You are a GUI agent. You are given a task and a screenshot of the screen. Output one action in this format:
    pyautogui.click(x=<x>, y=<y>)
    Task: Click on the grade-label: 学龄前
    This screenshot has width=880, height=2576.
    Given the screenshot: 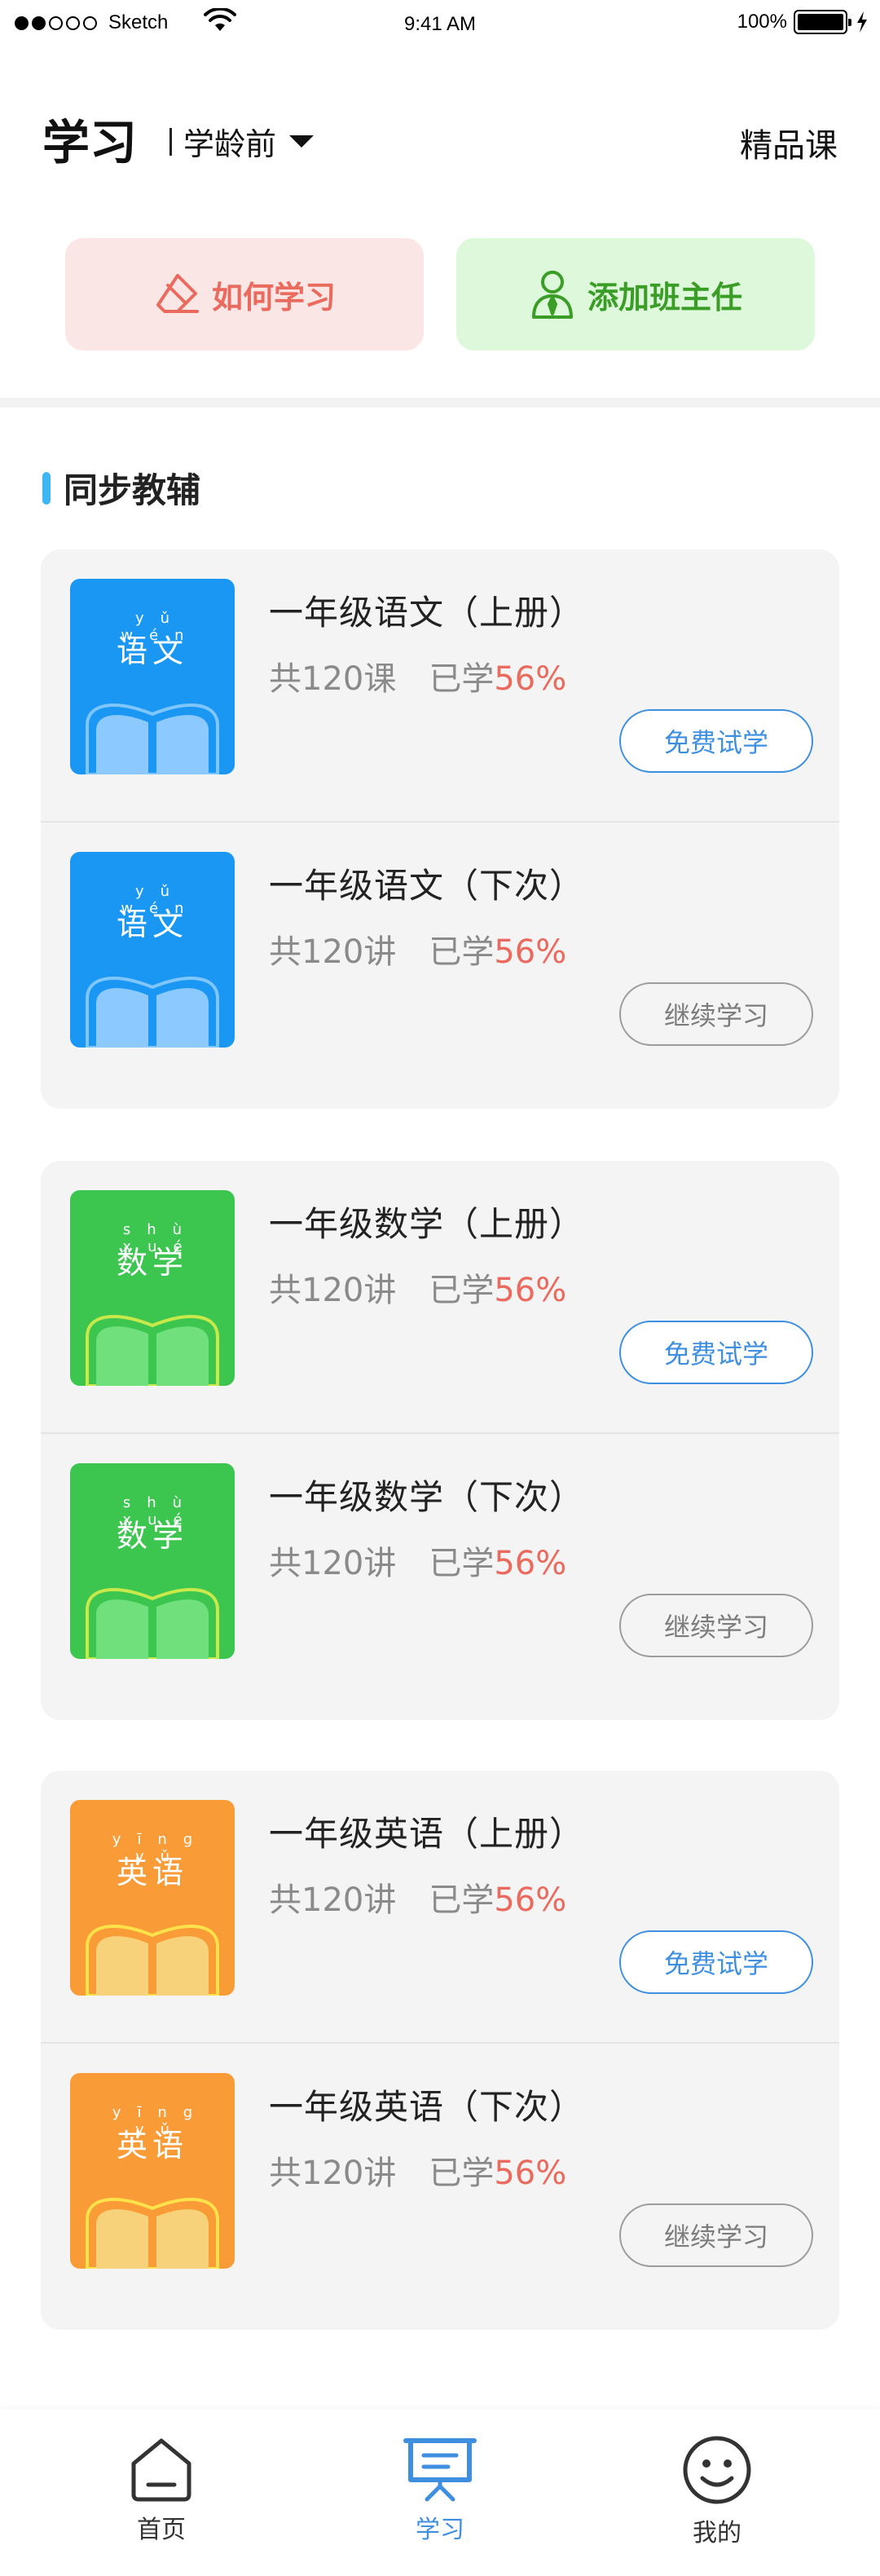 What is the action you would take?
    pyautogui.click(x=230, y=144)
    